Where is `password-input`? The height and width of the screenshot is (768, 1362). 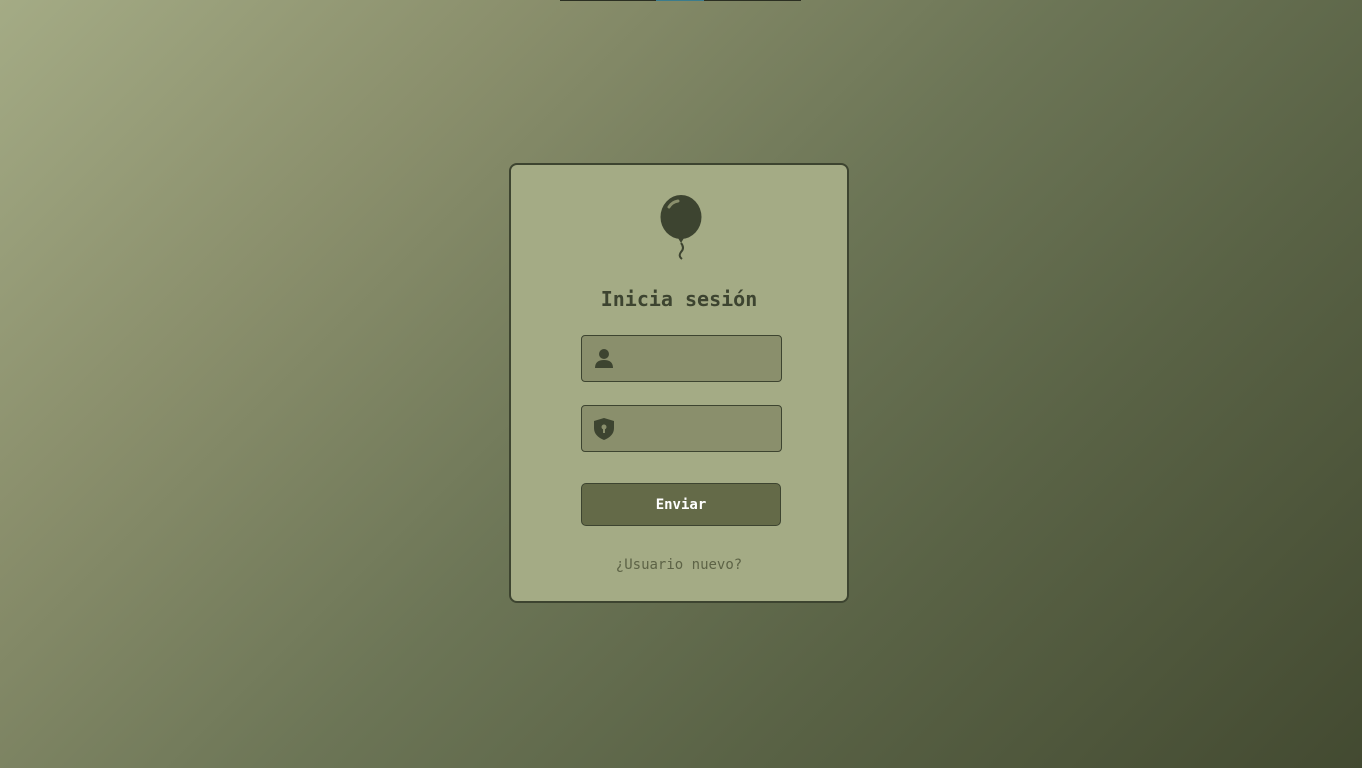
password-input is located at coordinates (699, 428).